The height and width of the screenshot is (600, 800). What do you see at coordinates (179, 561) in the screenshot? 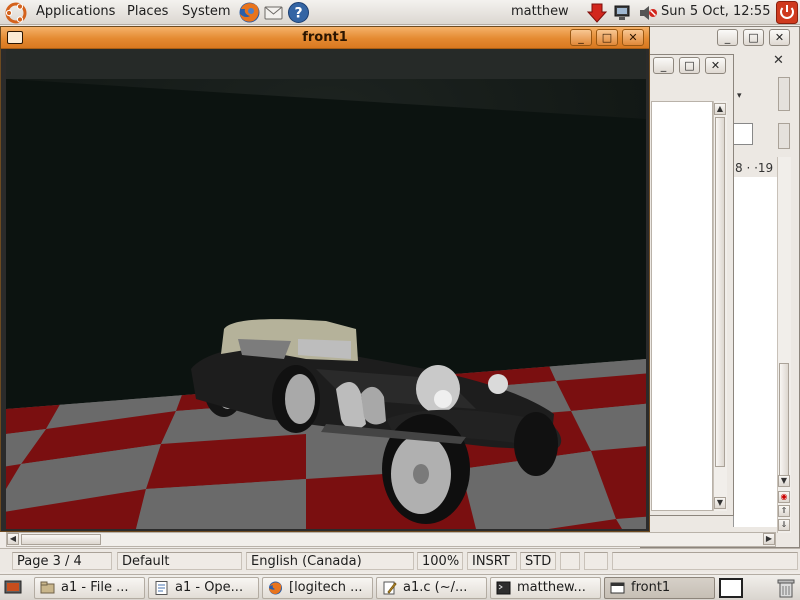
I see `page-style: Default` at bounding box center [179, 561].